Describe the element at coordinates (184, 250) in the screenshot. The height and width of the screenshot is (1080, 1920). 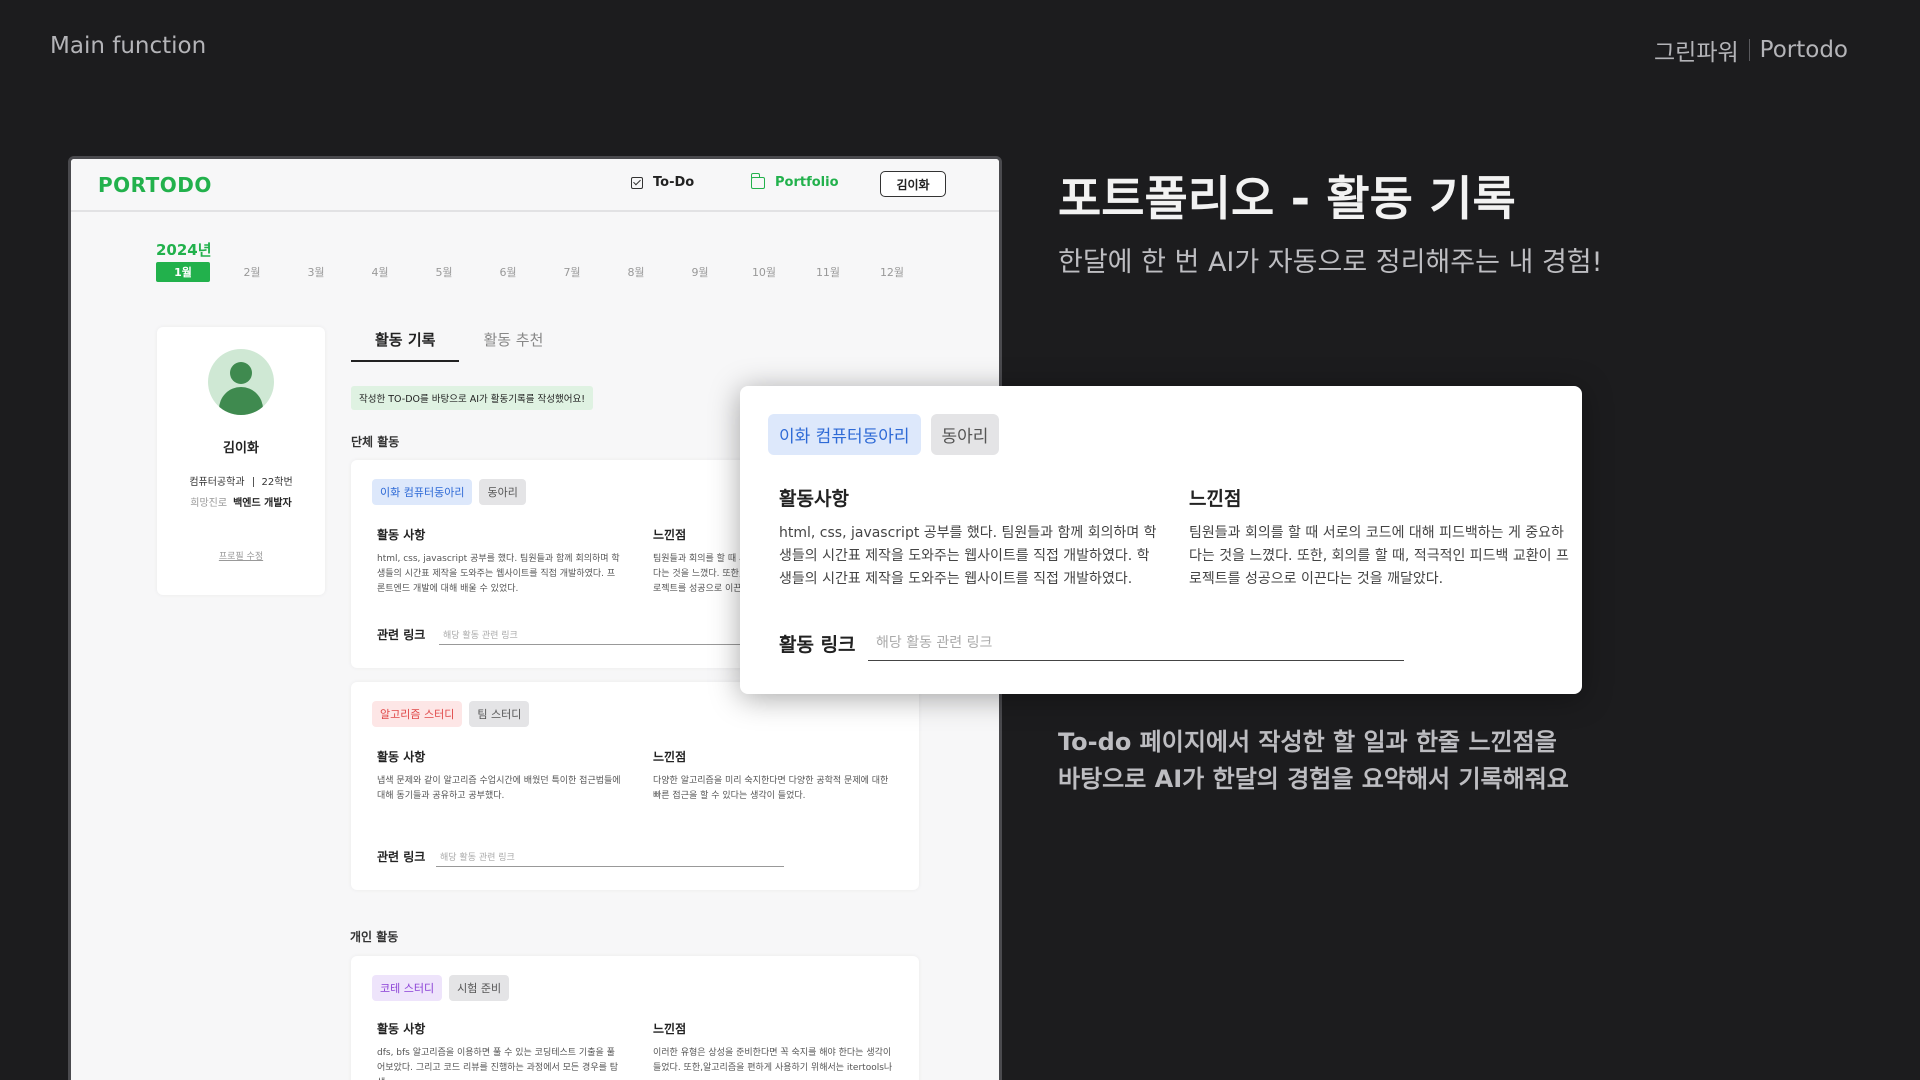
I see `year-label: 2024년` at that location.